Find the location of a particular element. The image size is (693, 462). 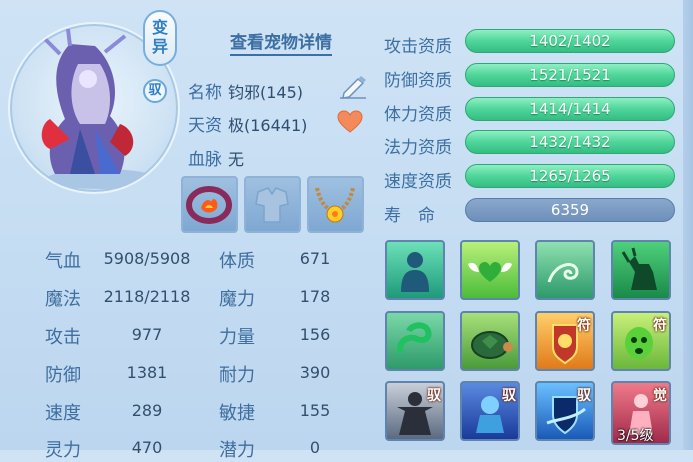

stat-value-speed: 289 is located at coordinates (147, 410).